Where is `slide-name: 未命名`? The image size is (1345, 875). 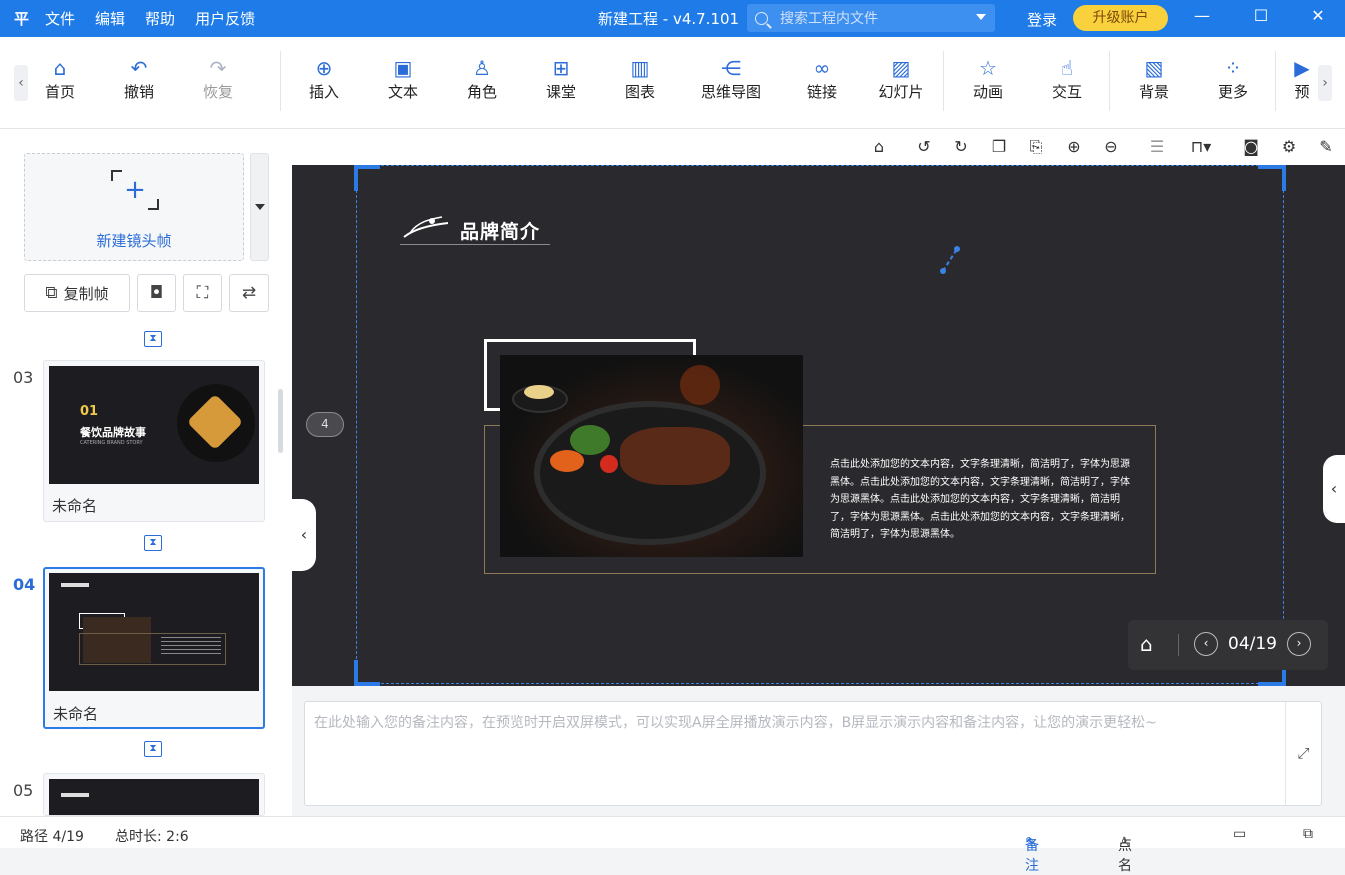
slide-name: 未命名 is located at coordinates (75, 506).